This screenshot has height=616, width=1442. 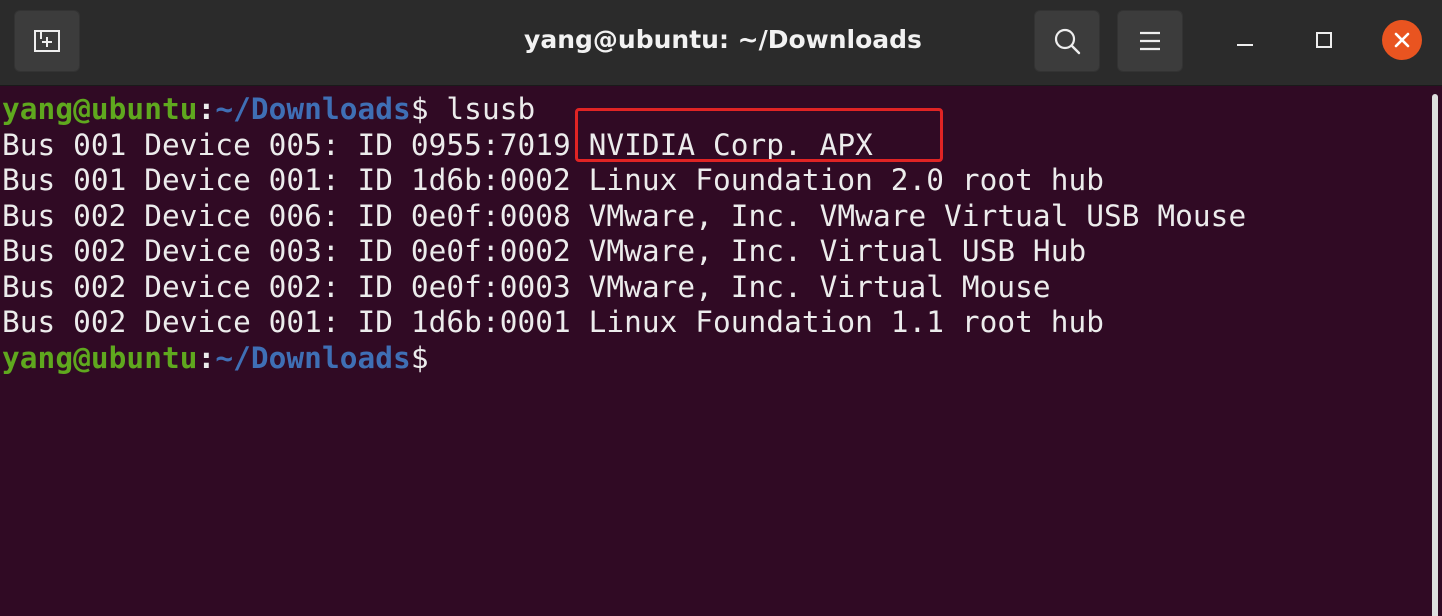 I want to click on minimize-button, so click(x=1245, y=40).